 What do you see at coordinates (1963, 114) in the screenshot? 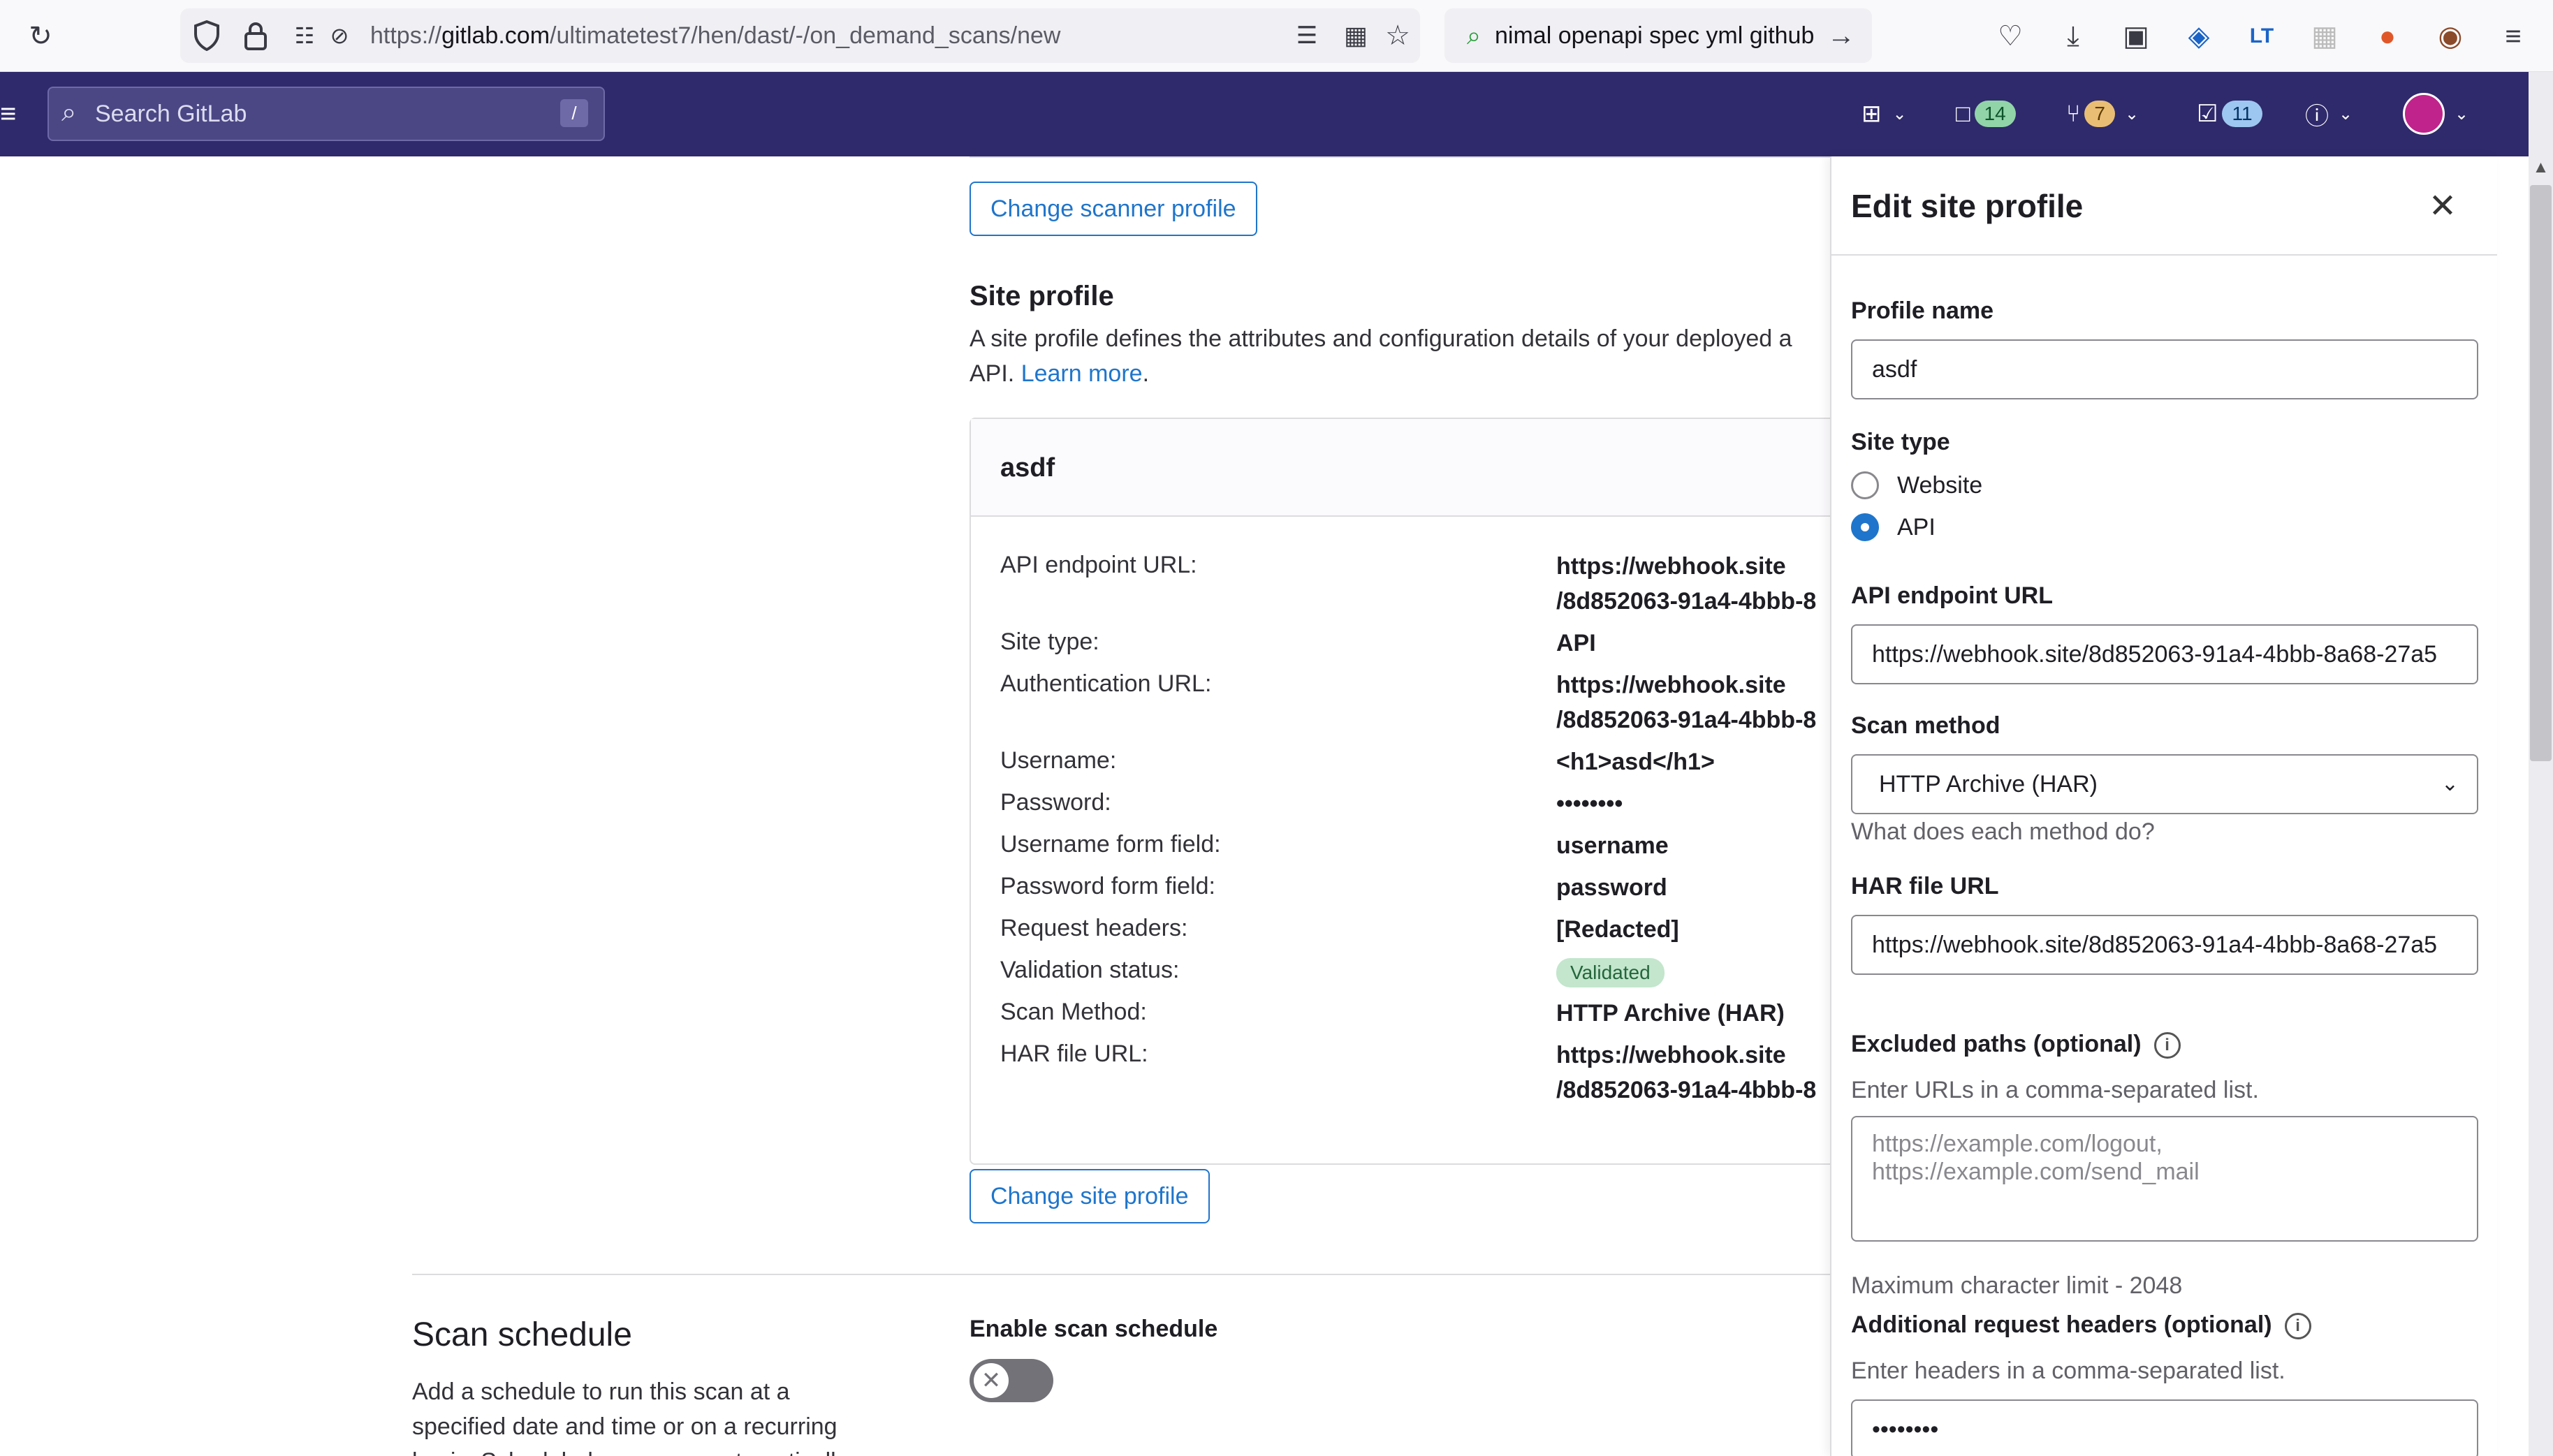
I see `issues-icon: □` at bounding box center [1963, 114].